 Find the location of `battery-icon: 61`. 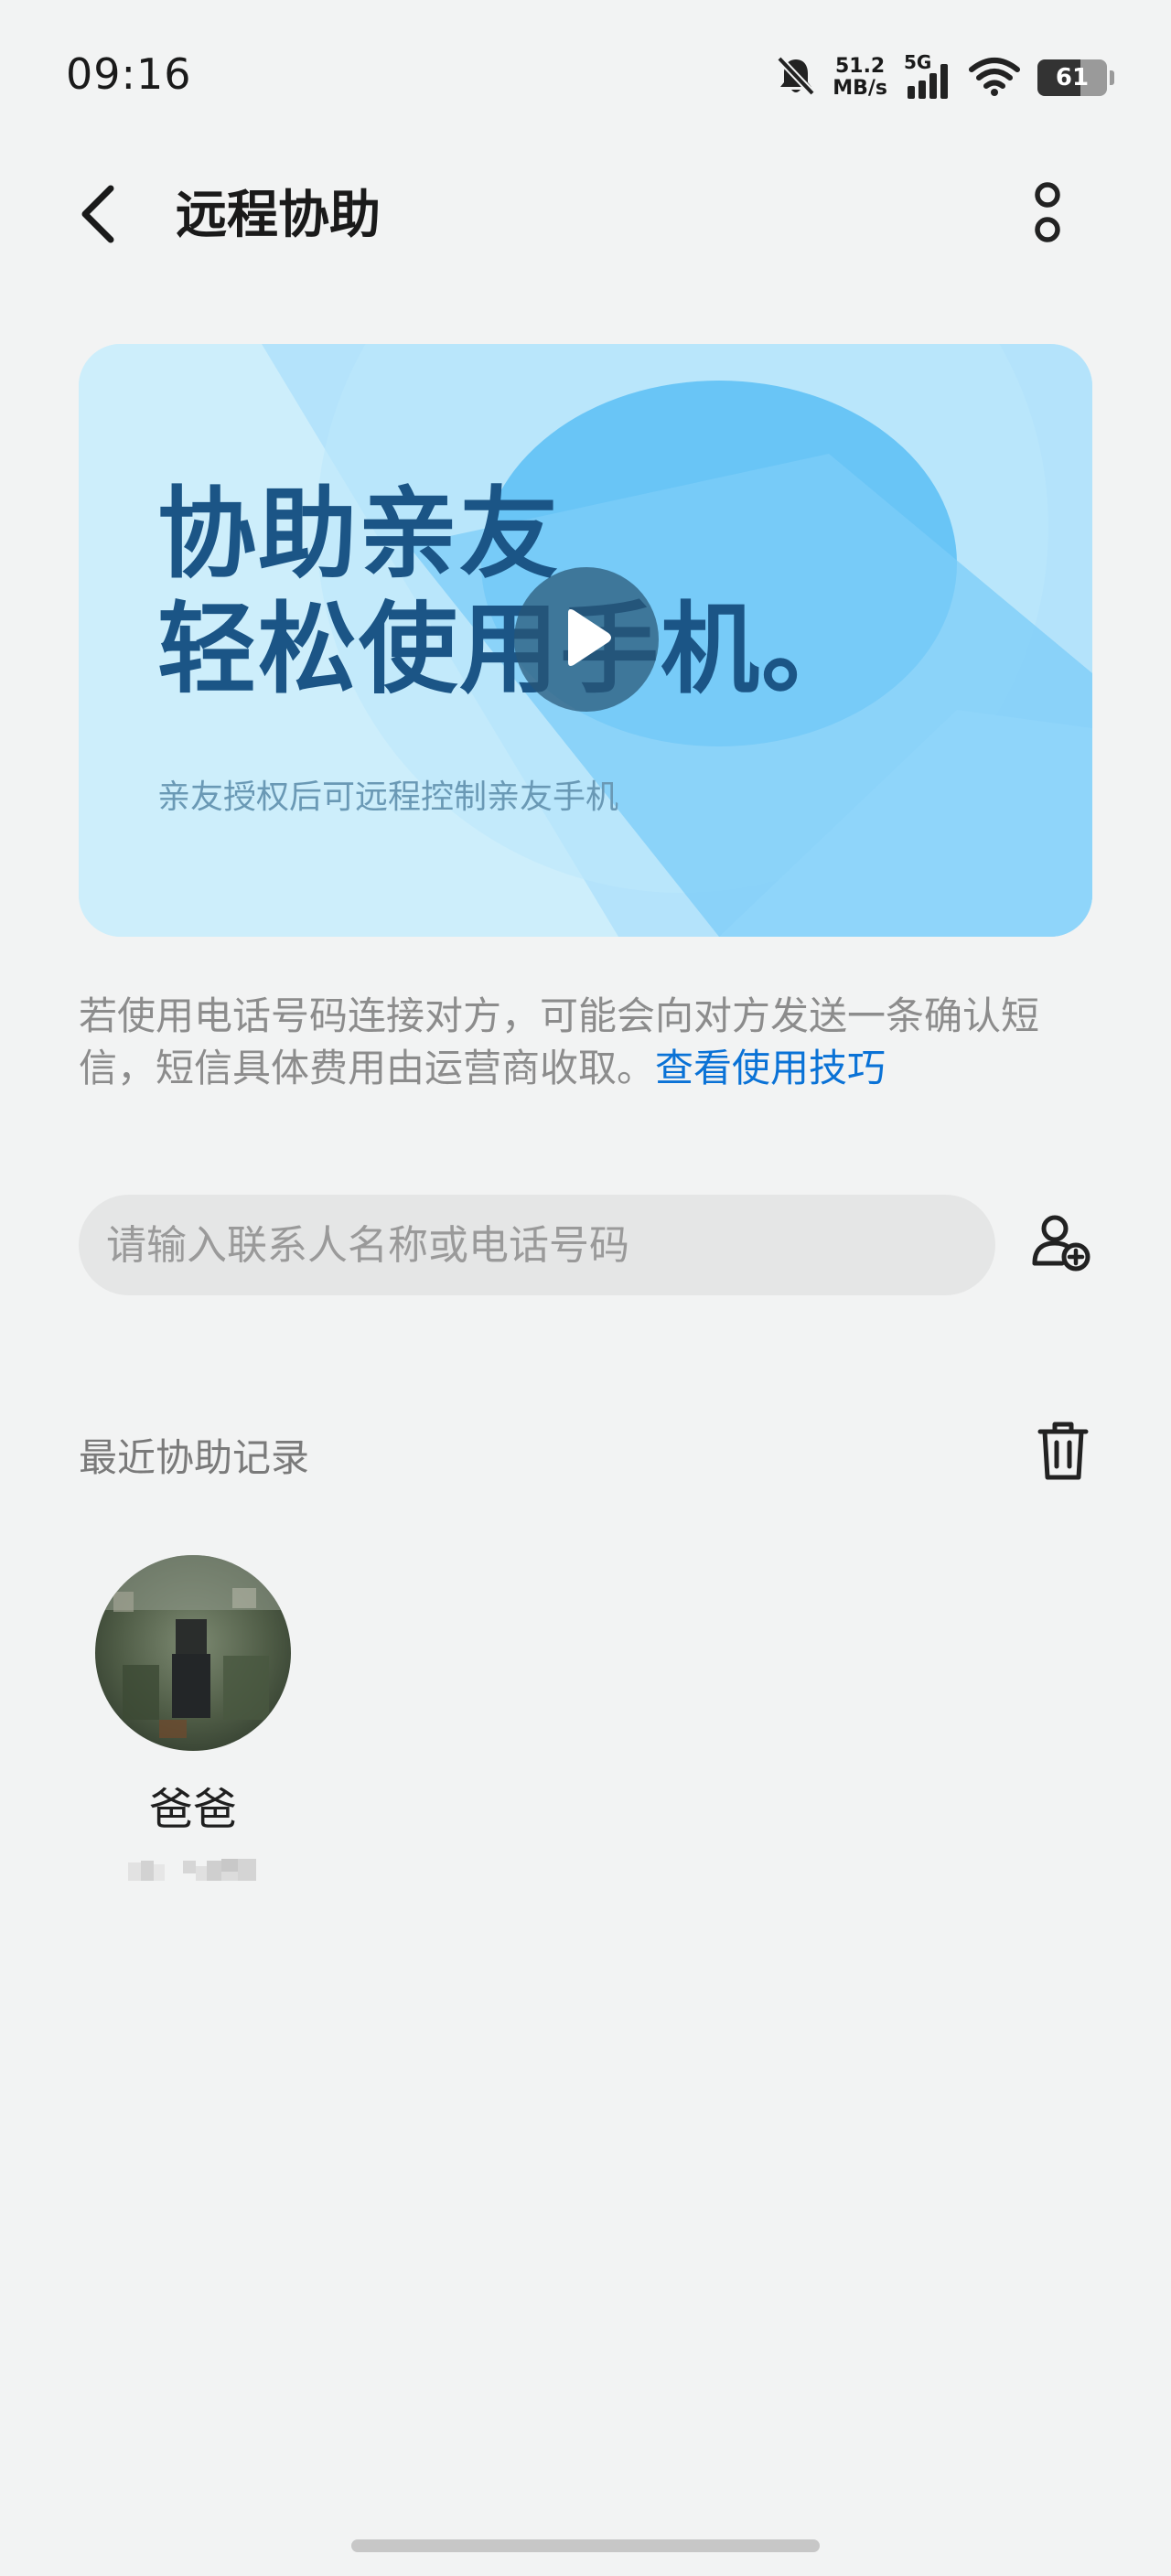

battery-icon: 61 is located at coordinates (1075, 78).